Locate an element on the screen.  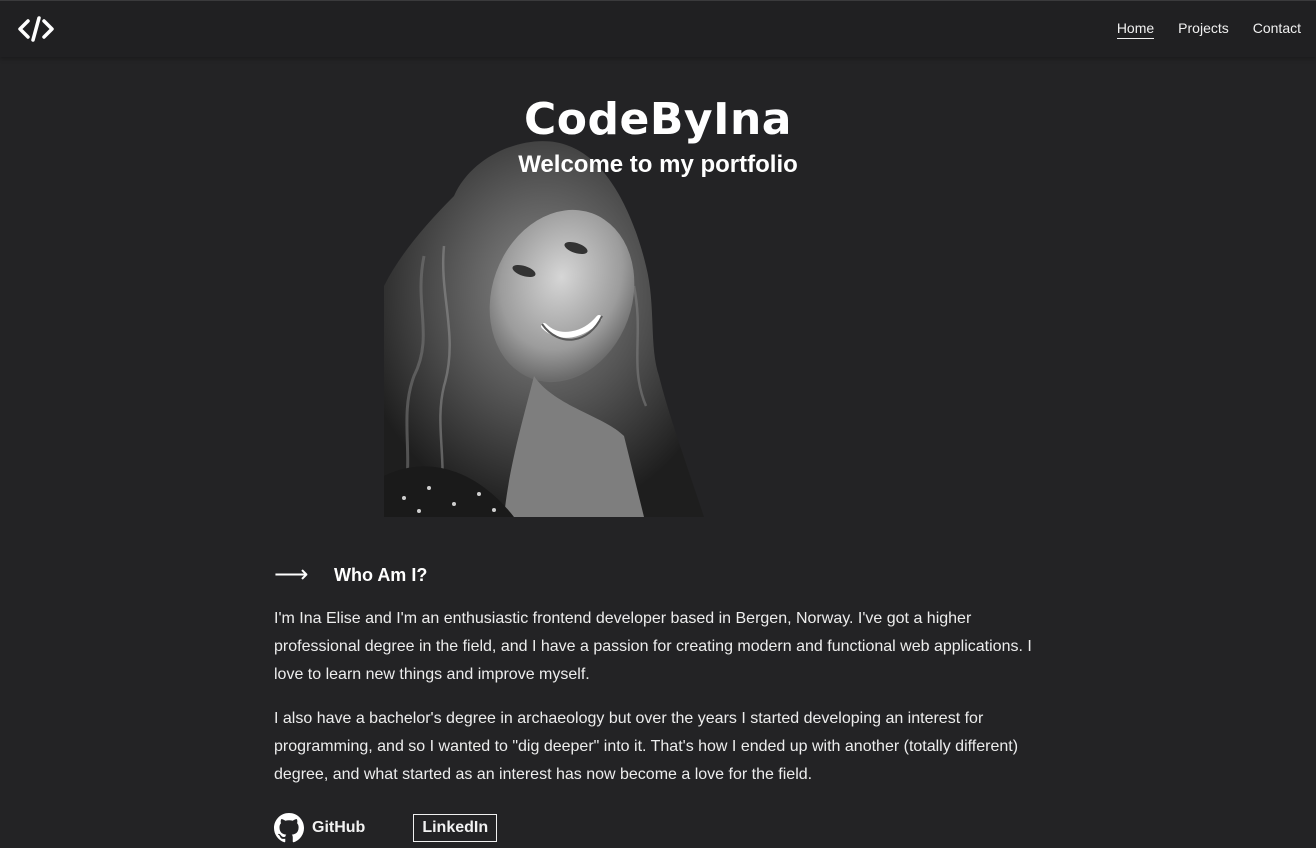
nav-link-contact: Contact is located at coordinates (1277, 29).